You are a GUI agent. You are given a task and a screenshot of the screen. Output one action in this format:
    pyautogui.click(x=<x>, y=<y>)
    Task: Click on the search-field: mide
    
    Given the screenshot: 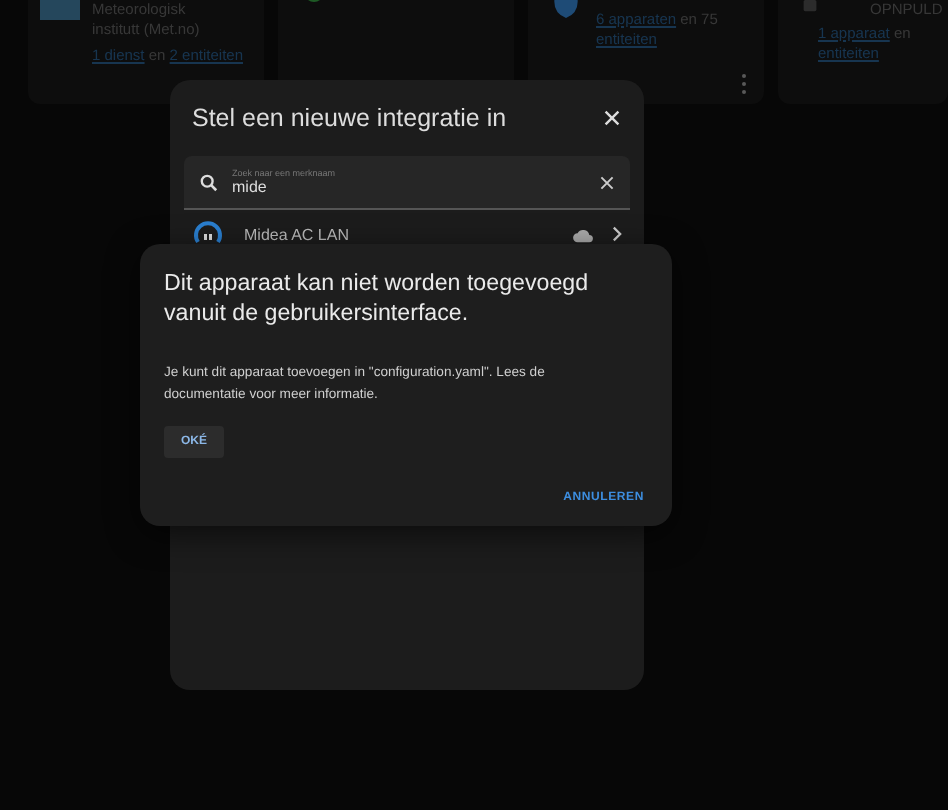 What is the action you would take?
    pyautogui.click(x=256, y=187)
    